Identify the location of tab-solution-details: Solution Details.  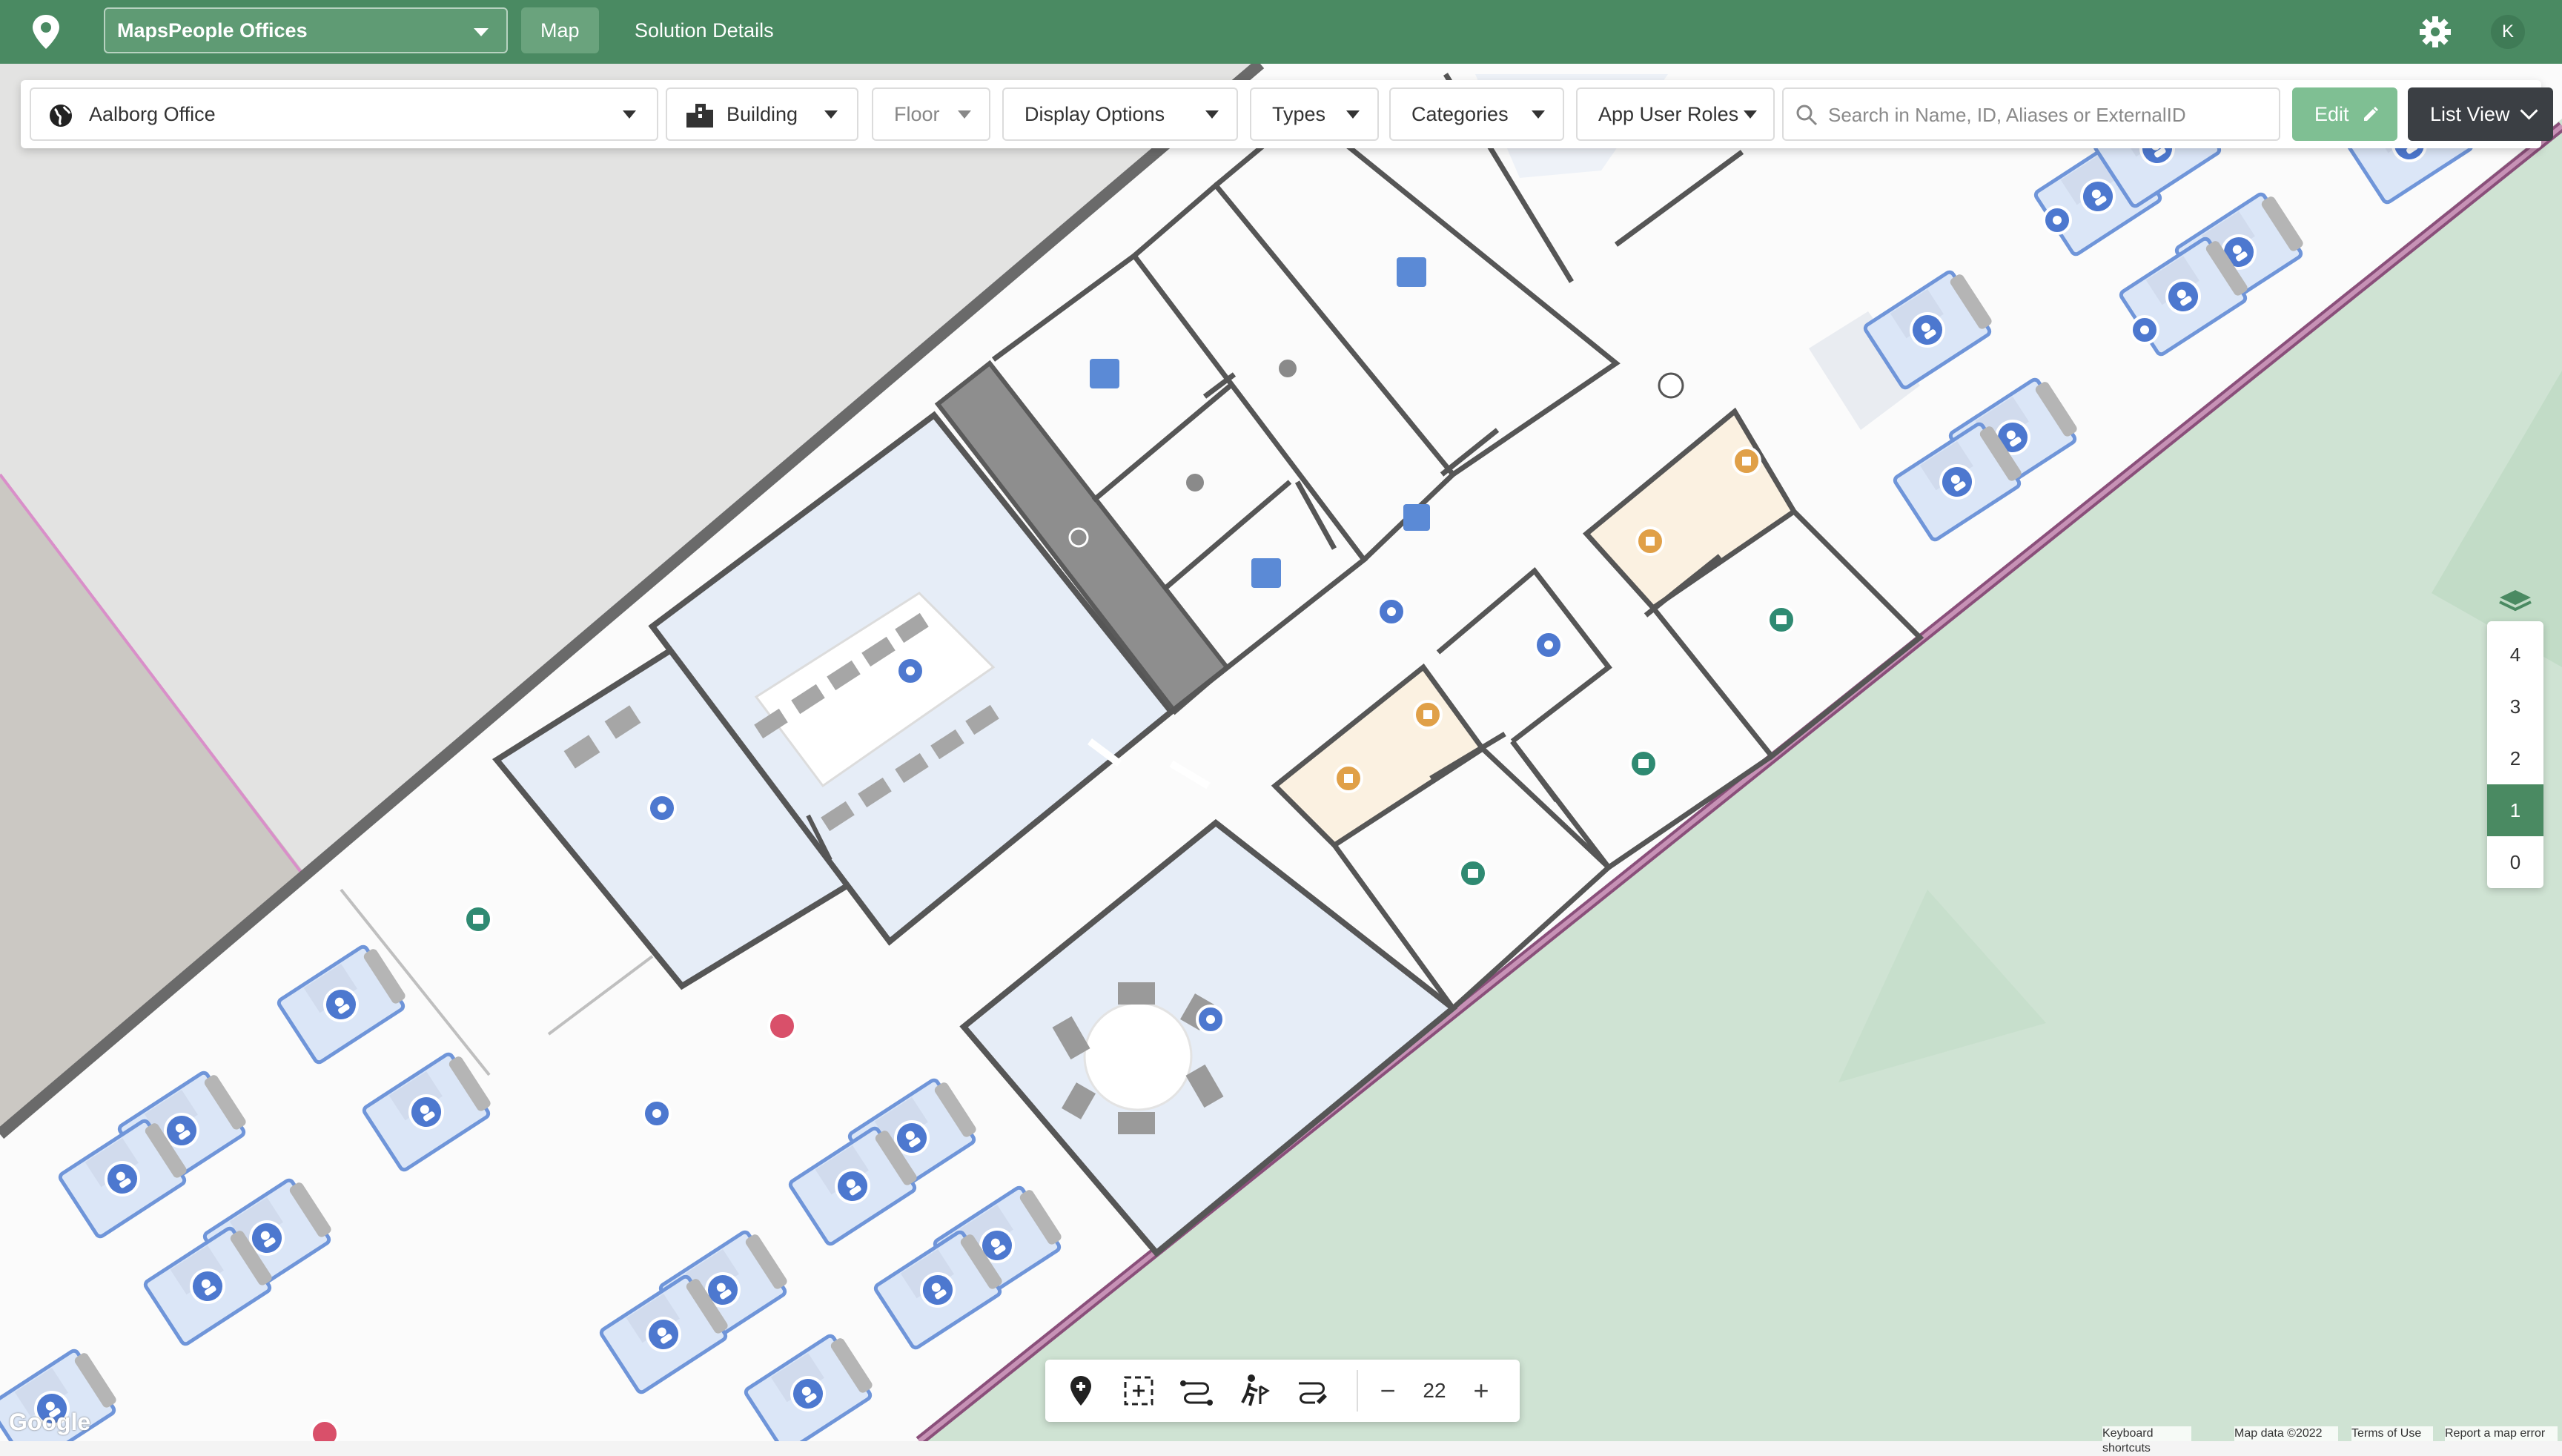
(704, 30).